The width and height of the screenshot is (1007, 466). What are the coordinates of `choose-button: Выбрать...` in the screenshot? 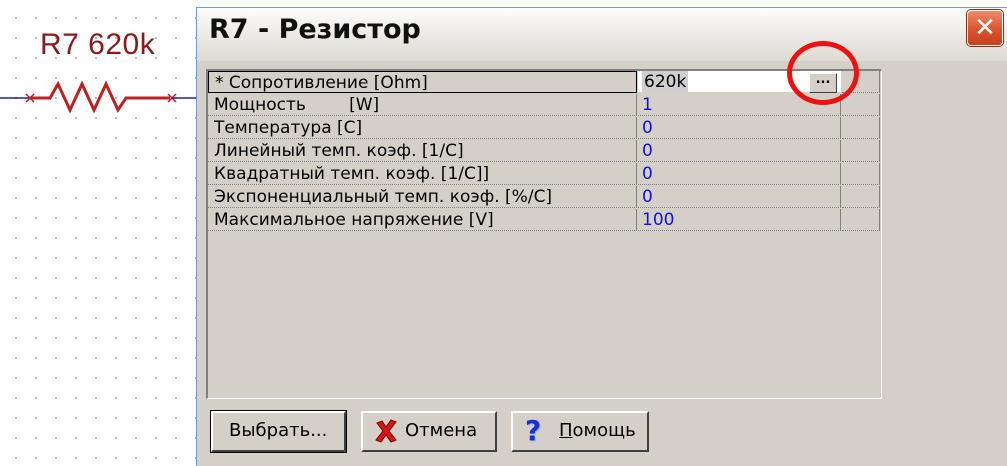 It's located at (278, 431).